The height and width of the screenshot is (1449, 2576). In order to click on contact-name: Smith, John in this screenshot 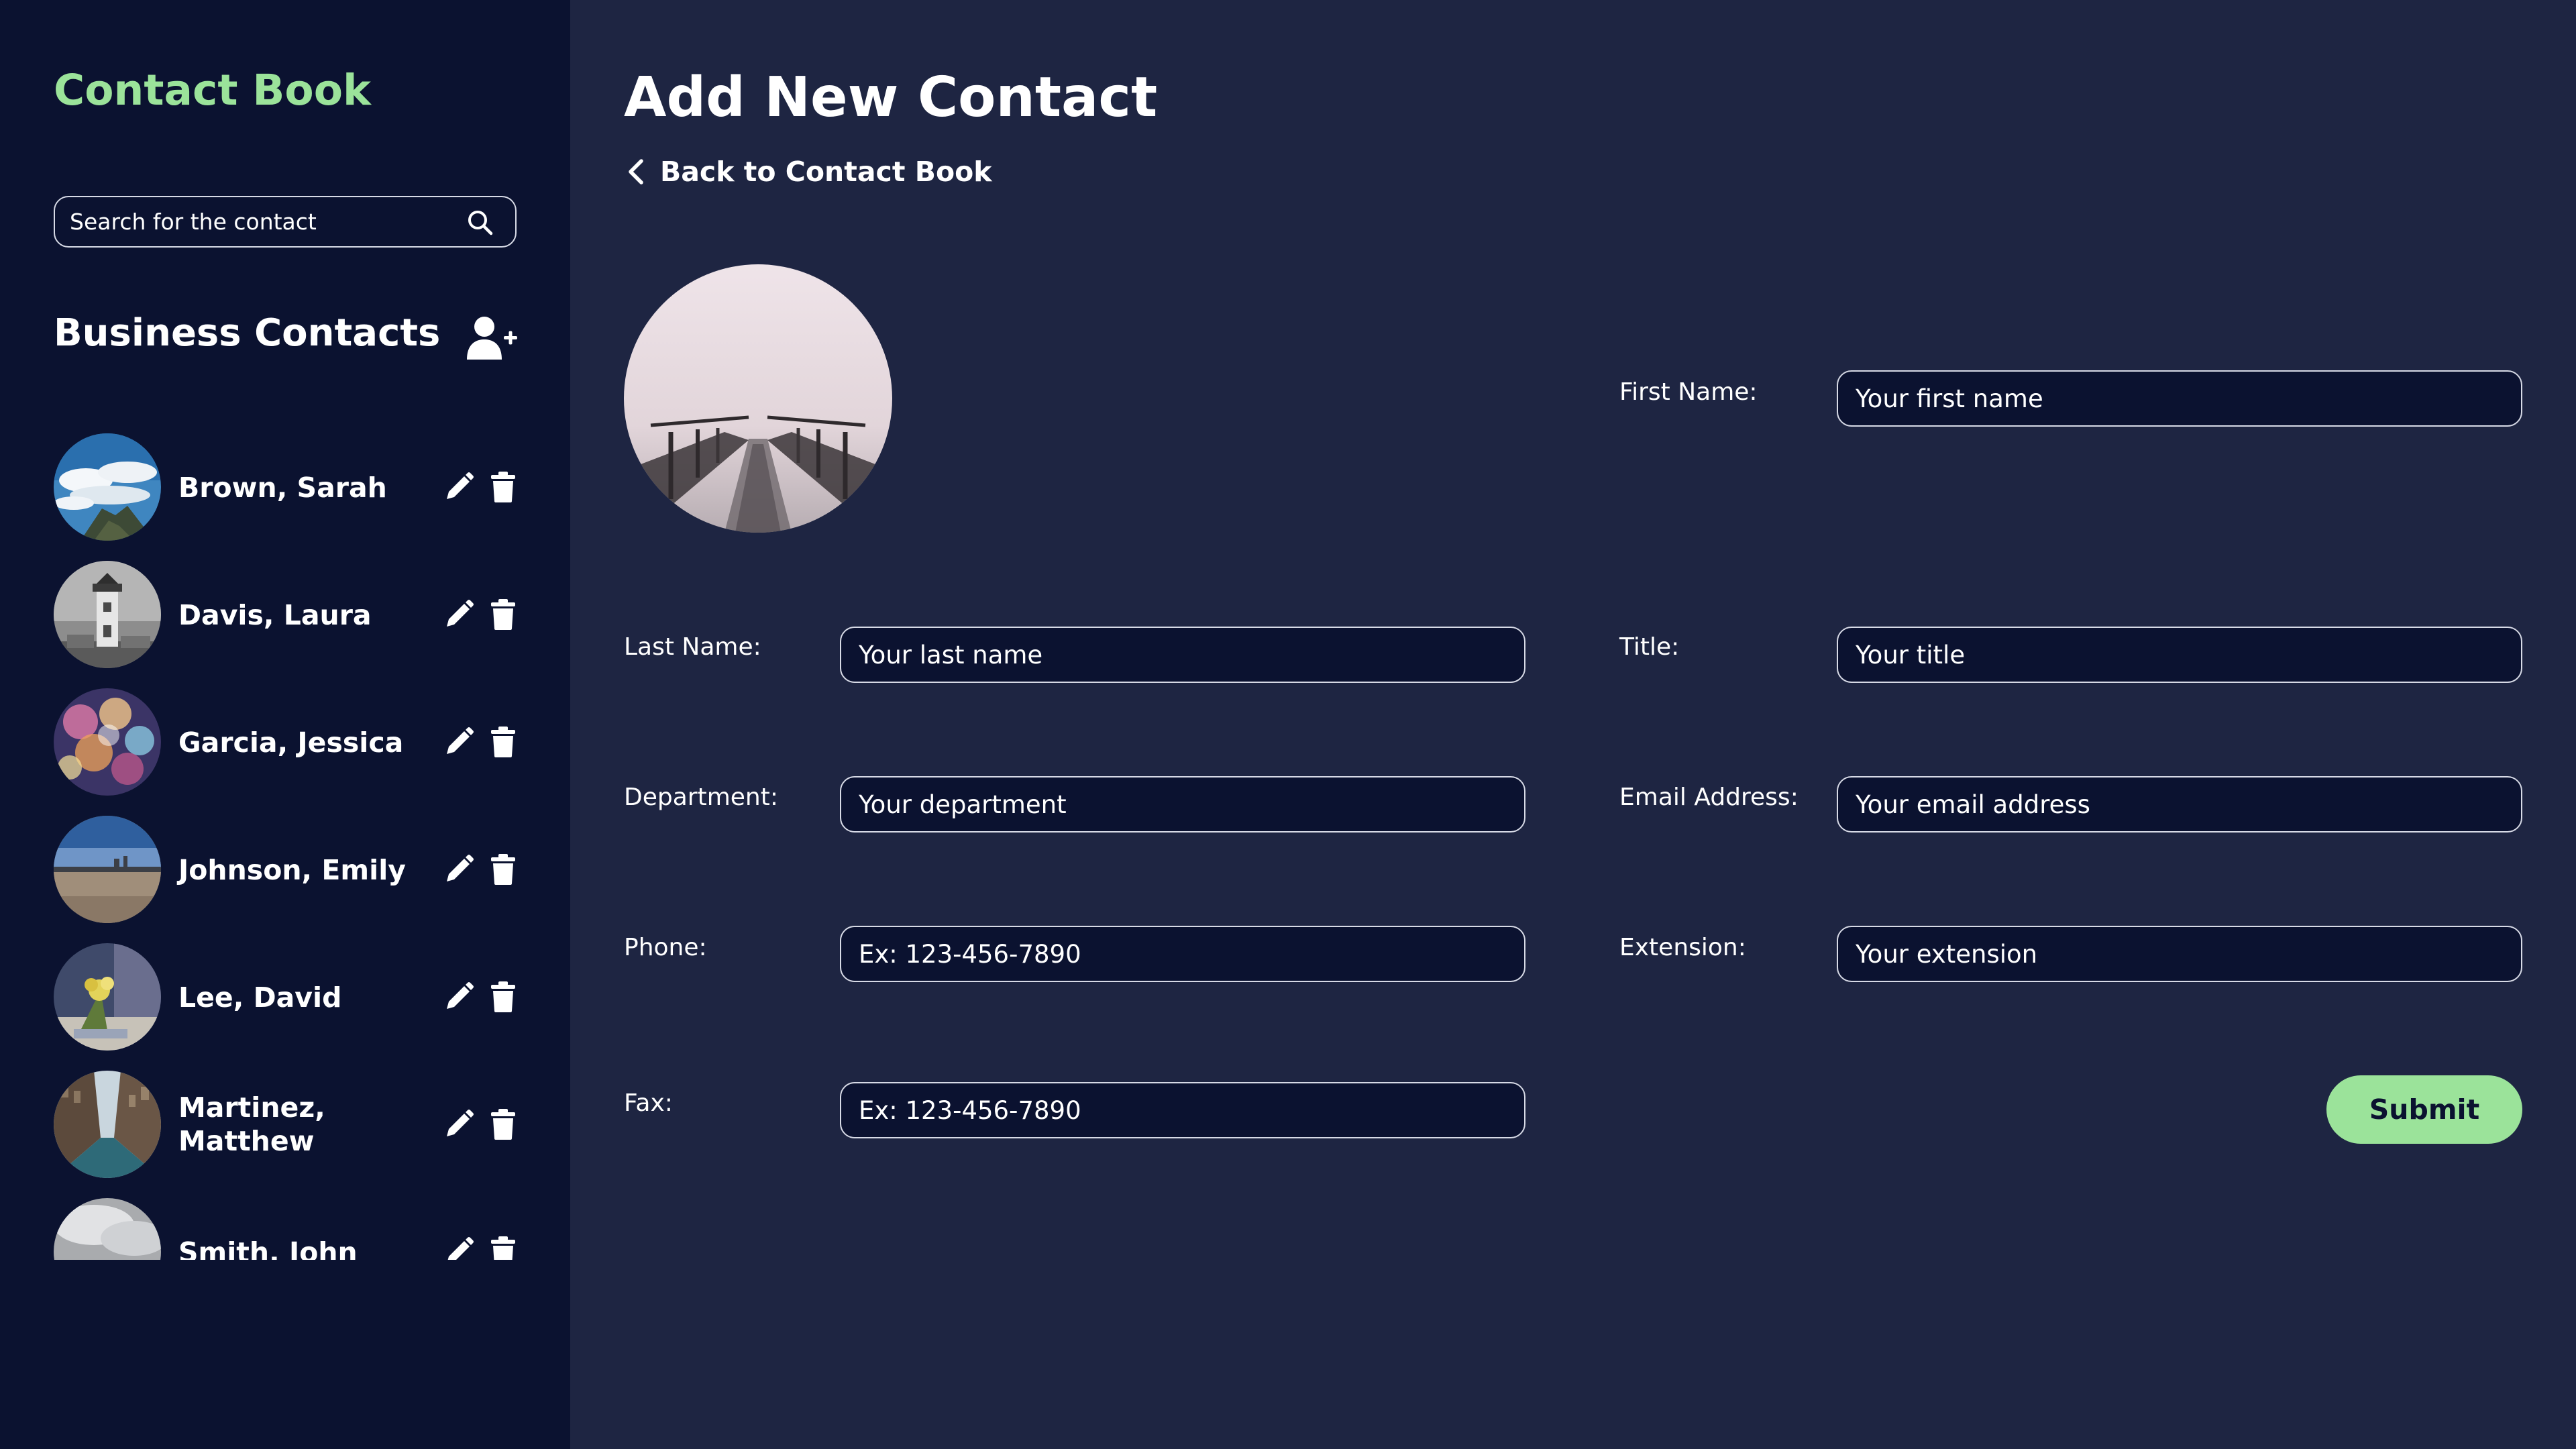, I will do `click(268, 1248)`.